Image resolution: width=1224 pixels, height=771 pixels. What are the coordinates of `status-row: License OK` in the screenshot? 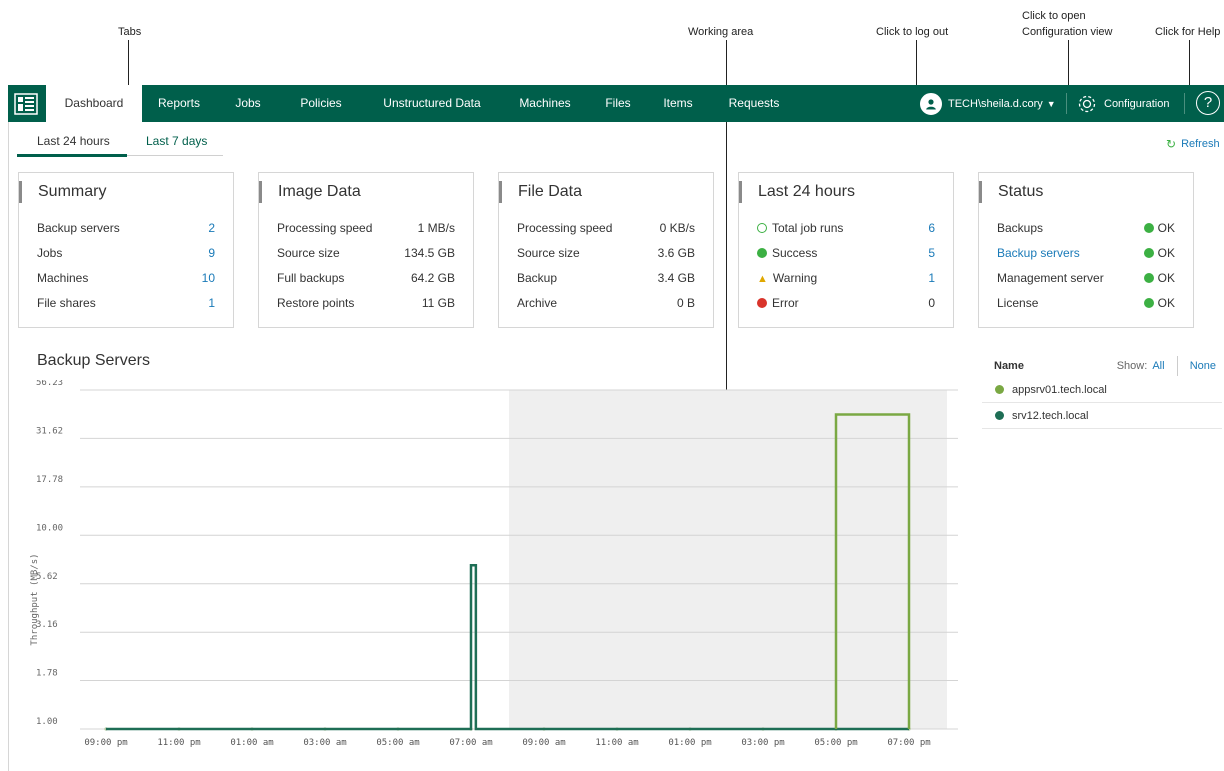 It's located at (1086, 303).